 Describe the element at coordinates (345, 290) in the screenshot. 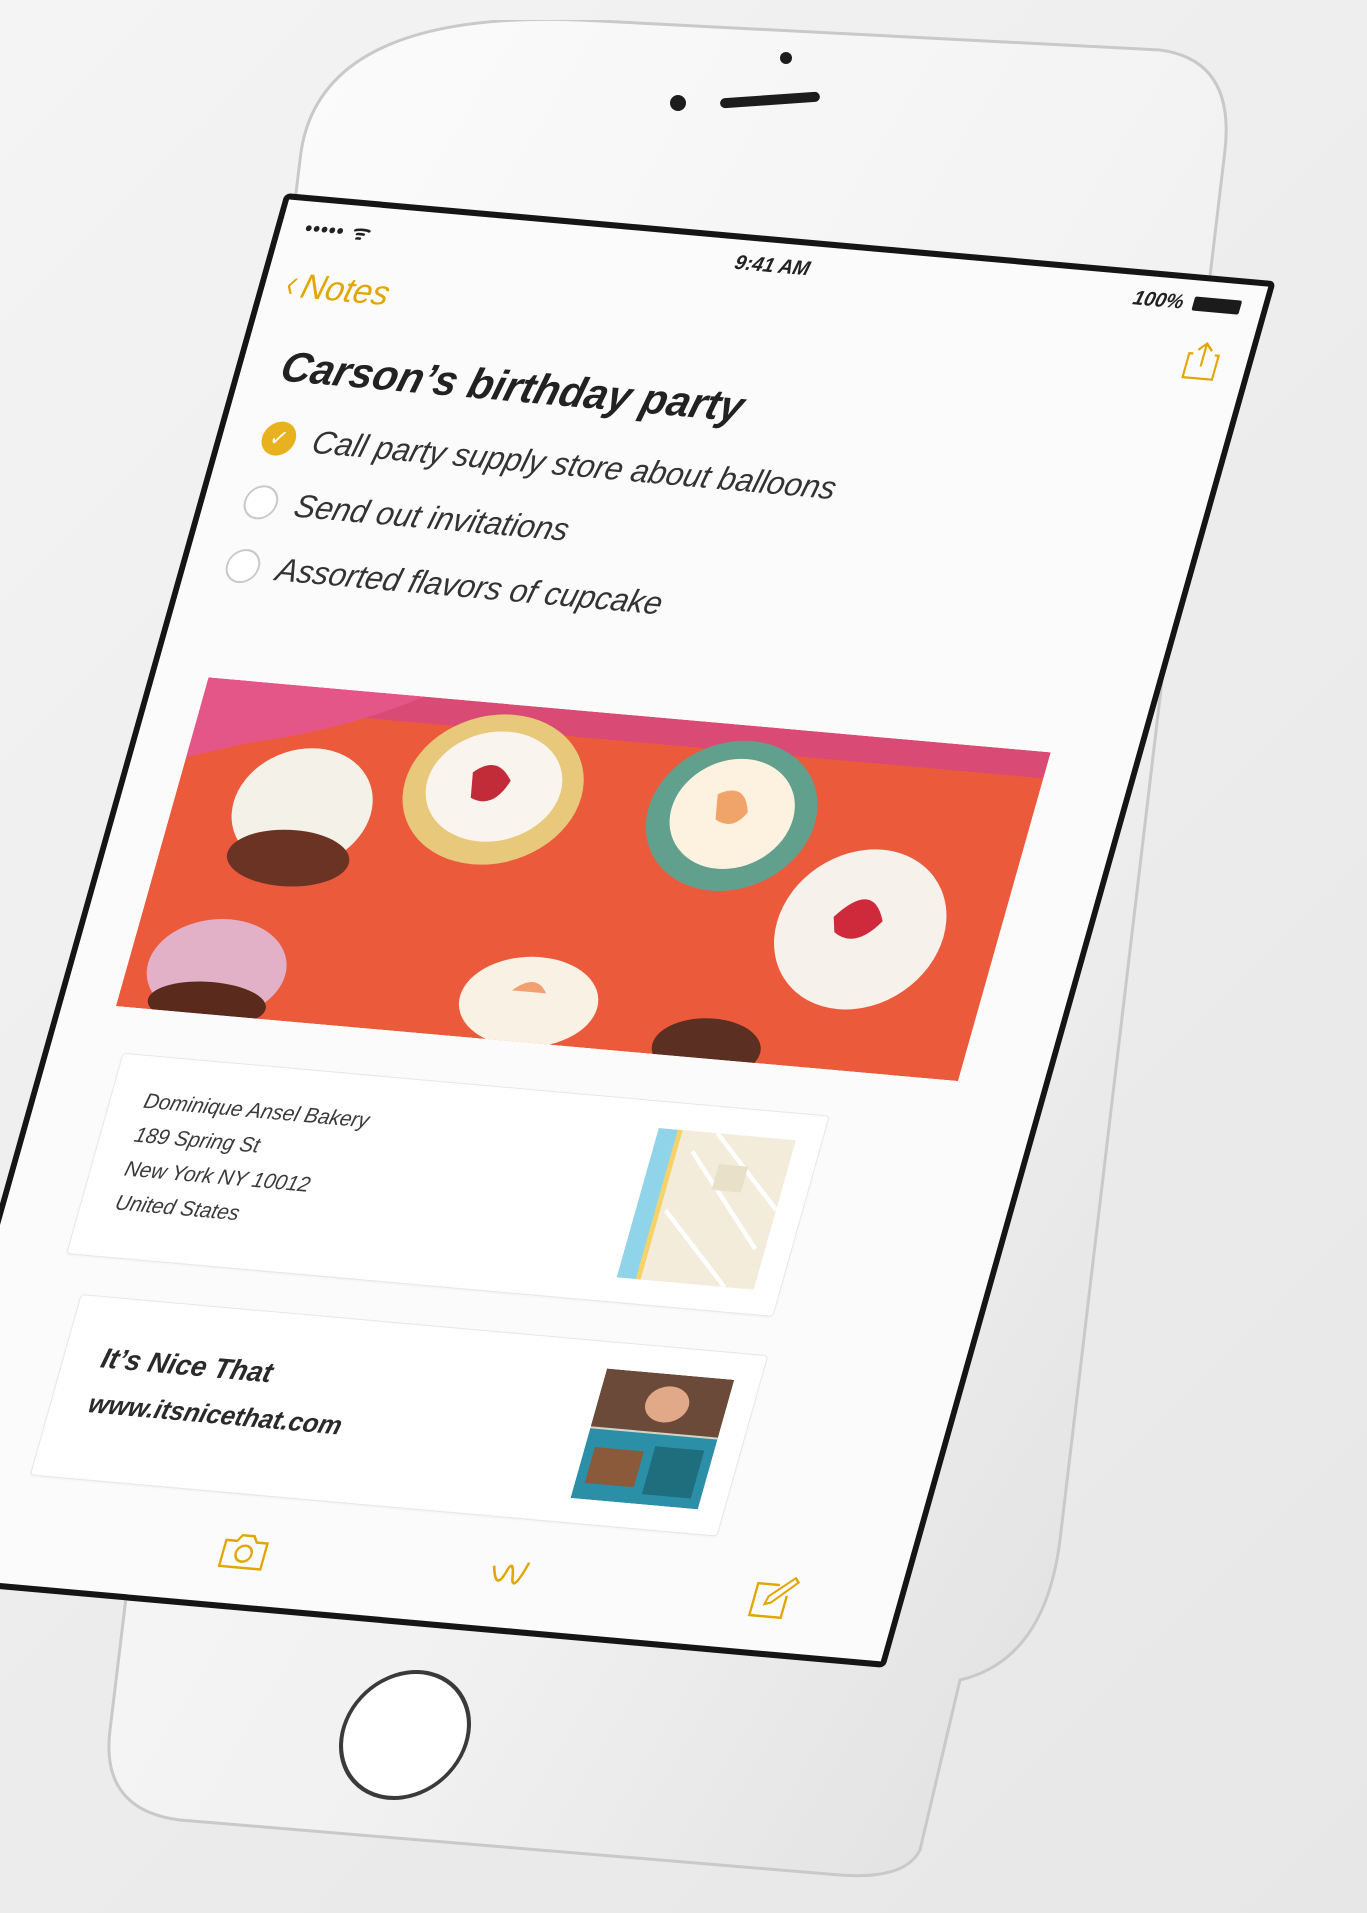

I see `back-label: Notes` at that location.